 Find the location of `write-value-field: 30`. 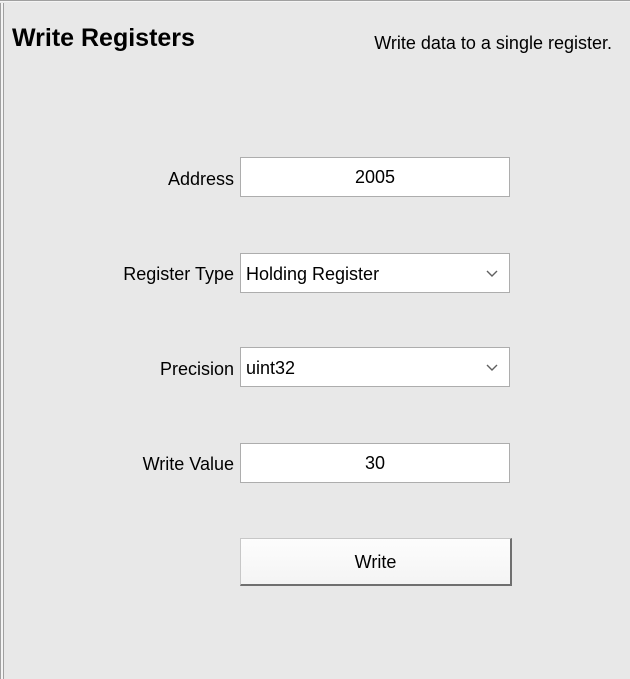

write-value-field: 30 is located at coordinates (375, 463).